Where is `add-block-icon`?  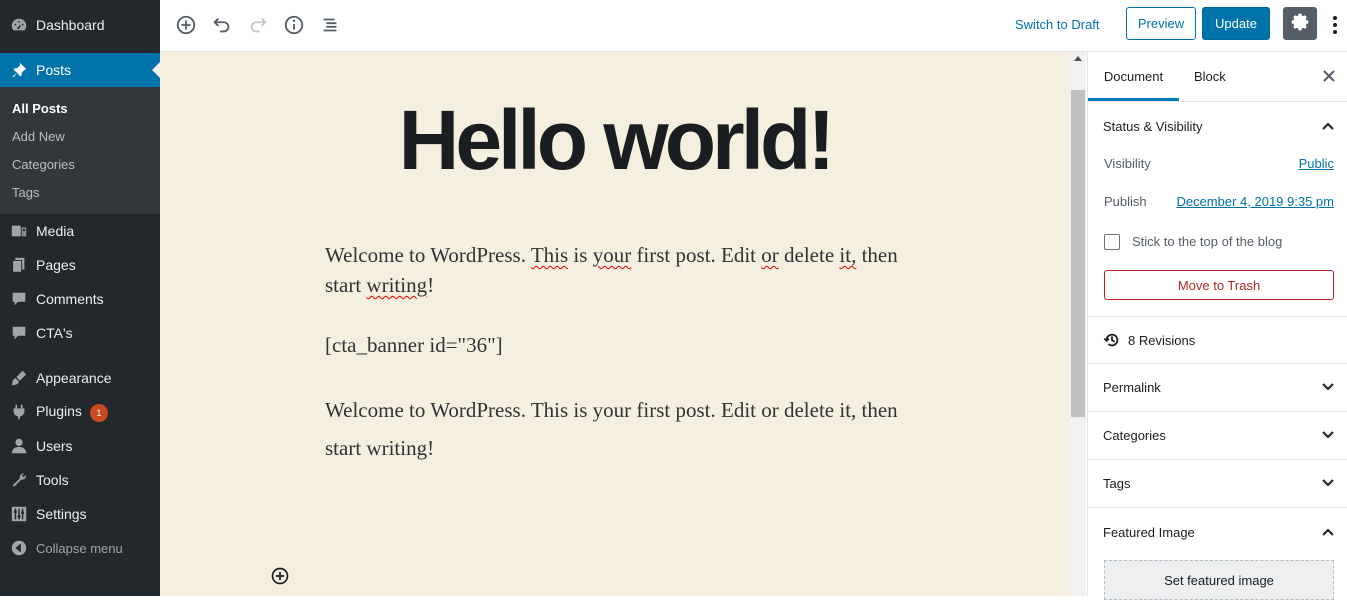
add-block-icon is located at coordinates (186, 25).